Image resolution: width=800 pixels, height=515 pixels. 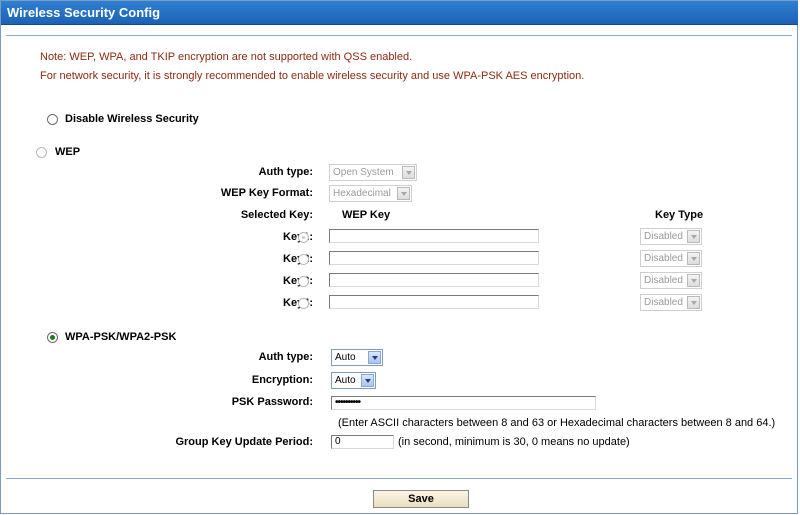 I want to click on wep-key-format-value: Hexadecimal, so click(x=362, y=193).